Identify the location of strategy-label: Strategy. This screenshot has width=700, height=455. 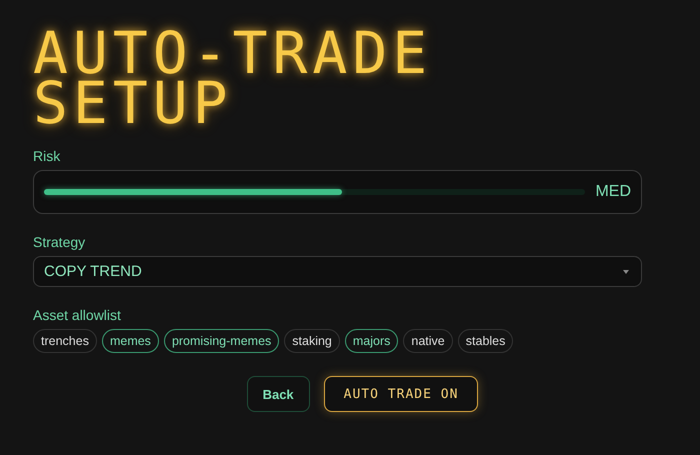
(59, 242).